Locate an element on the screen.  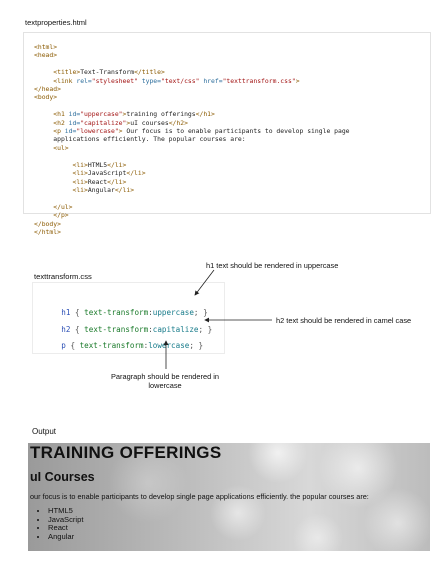
output-heading-capitalize: uI courses is located at coordinates (62, 477).